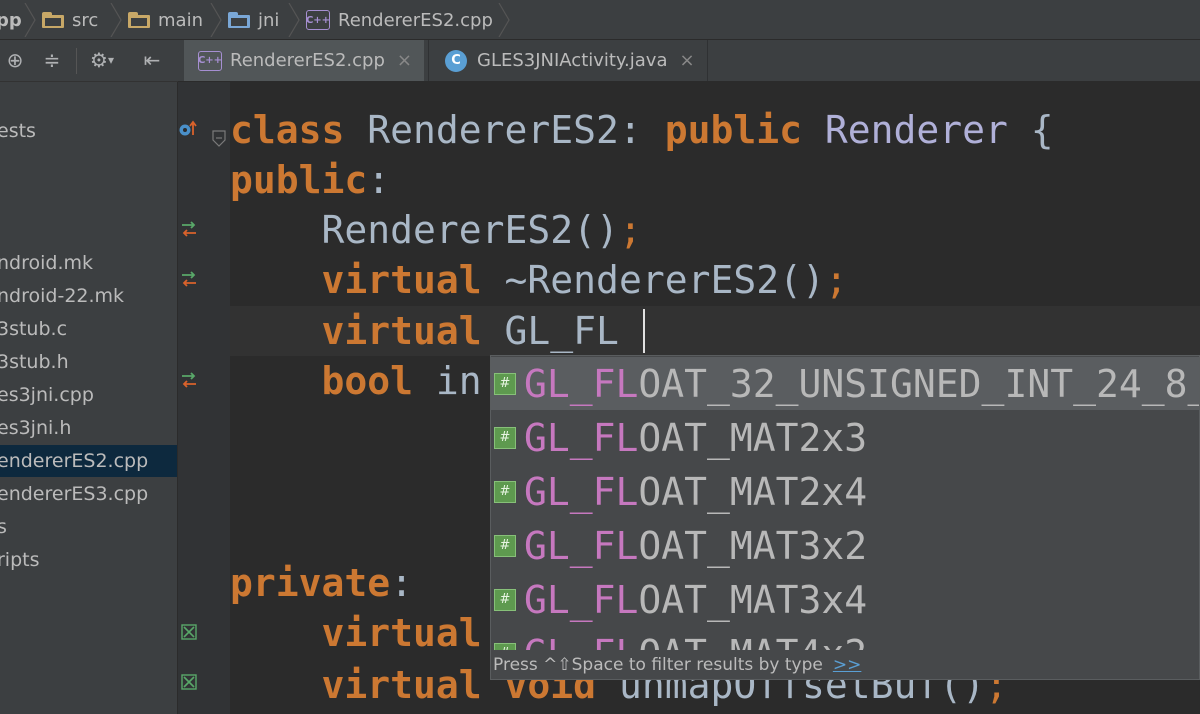 The image size is (1200, 714). What do you see at coordinates (88, 362) in the screenshot?
I see `tree-item: 3stub.h` at bounding box center [88, 362].